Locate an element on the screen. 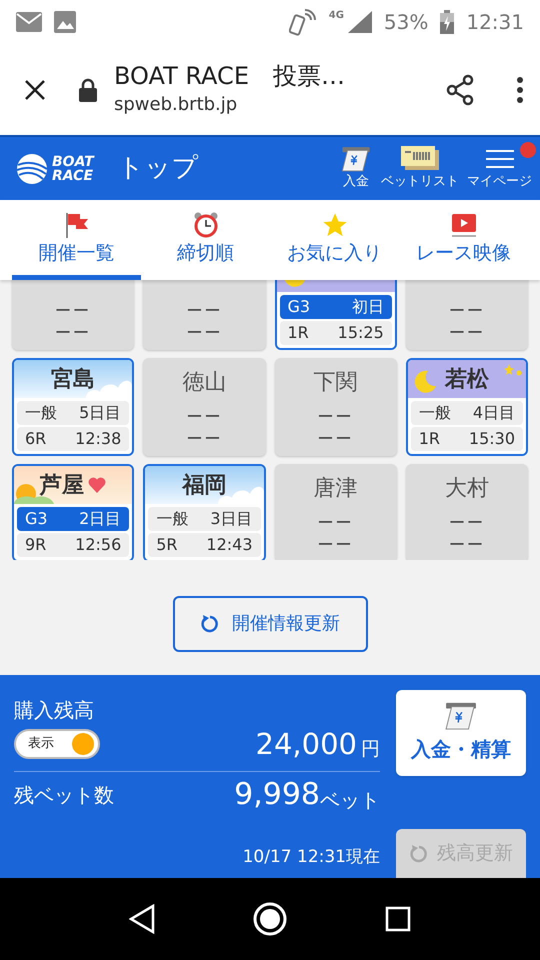 Image resolution: width=540 pixels, height=960 pixels. logo-text: BOAT is located at coordinates (73, 161).